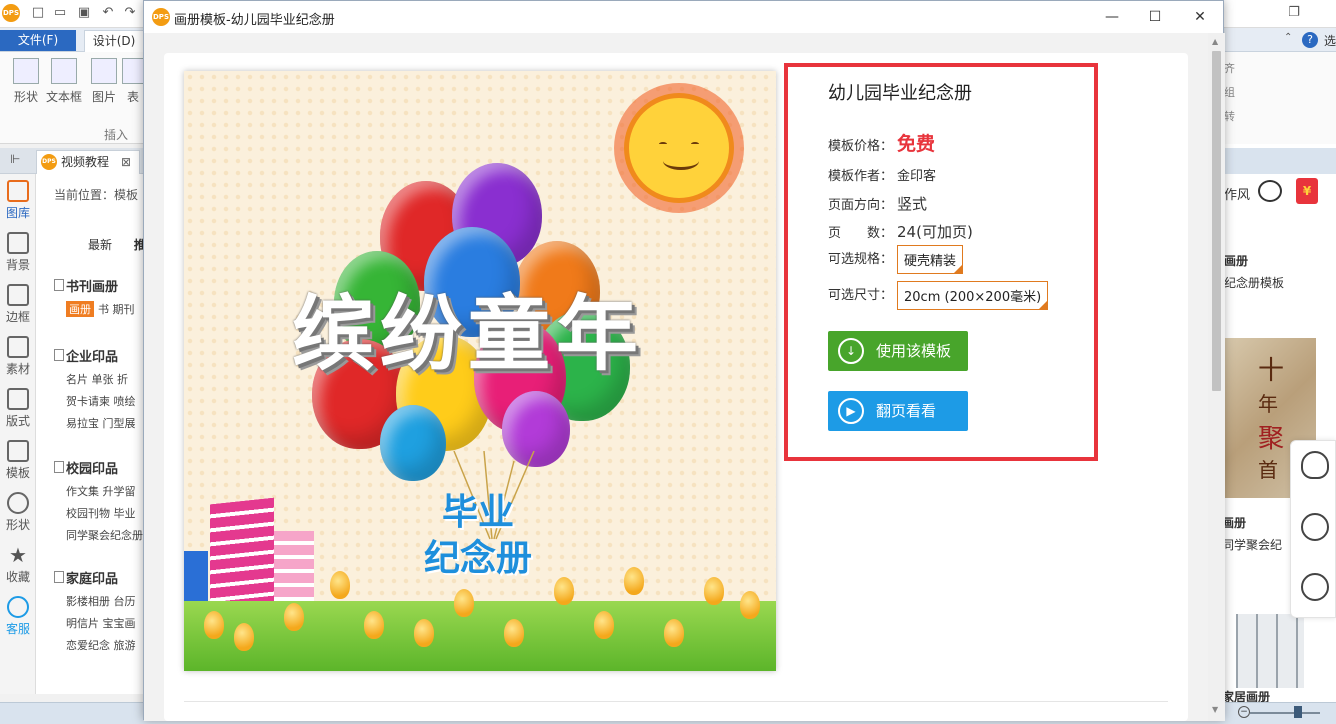  Describe the element at coordinates (100, 355) in the screenshot. I see `section-head: 企业印品` at that location.